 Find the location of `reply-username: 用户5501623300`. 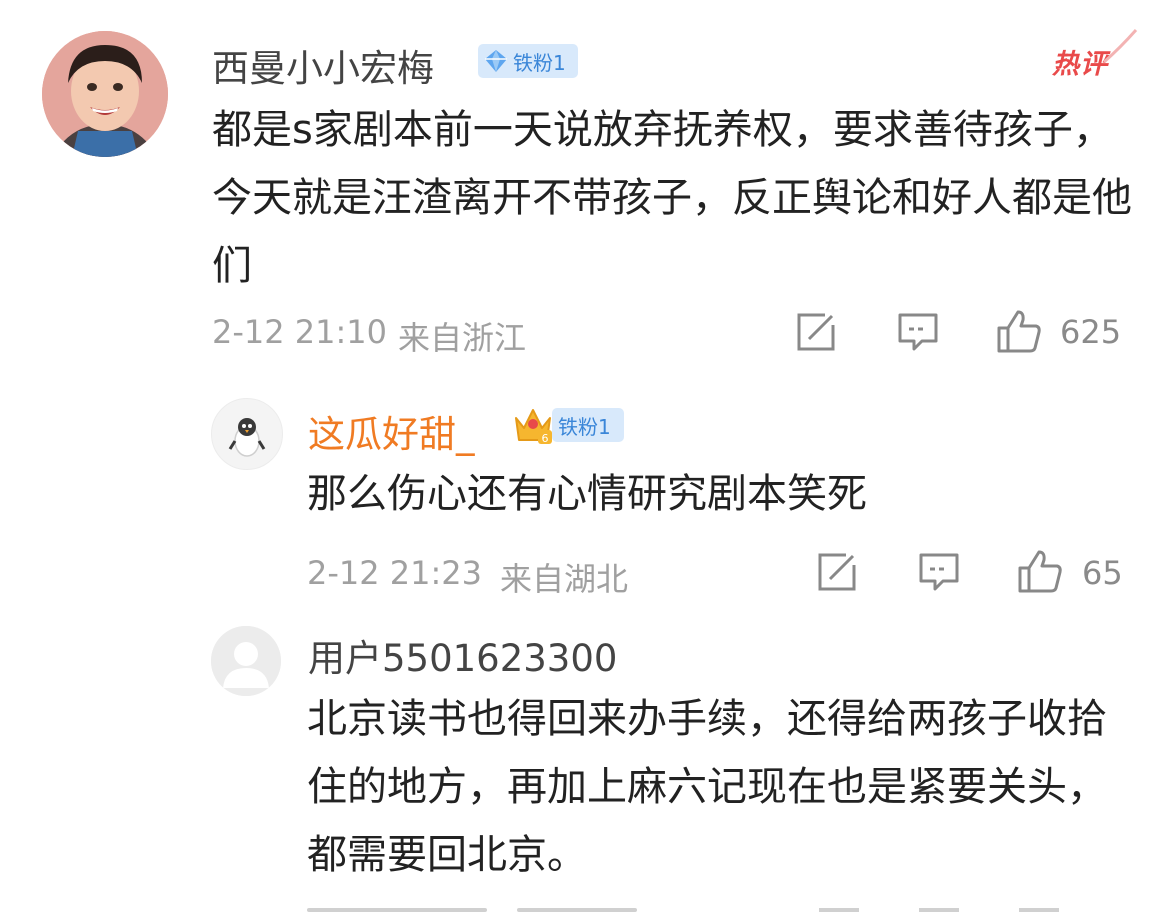

reply-username: 用户5501623300 is located at coordinates (462, 655).